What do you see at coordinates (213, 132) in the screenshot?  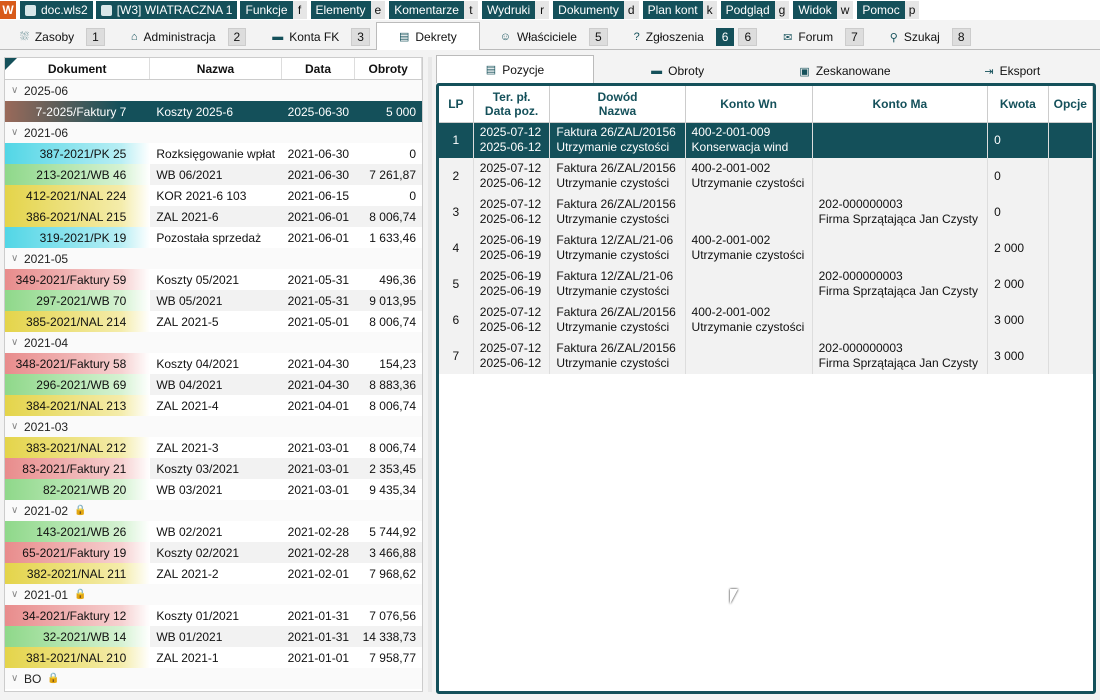 I see `group-header: ∨ 2021-06` at bounding box center [213, 132].